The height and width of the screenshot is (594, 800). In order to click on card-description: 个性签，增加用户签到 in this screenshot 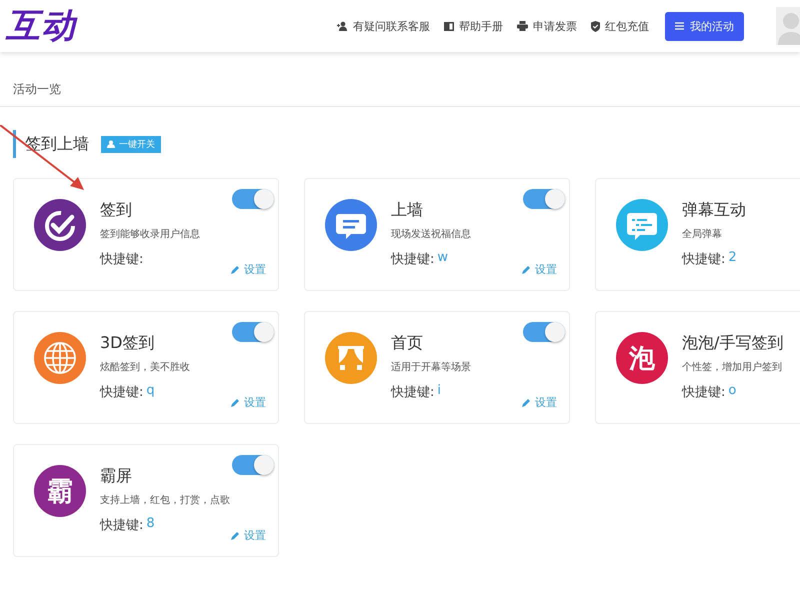, I will do `click(732, 367)`.